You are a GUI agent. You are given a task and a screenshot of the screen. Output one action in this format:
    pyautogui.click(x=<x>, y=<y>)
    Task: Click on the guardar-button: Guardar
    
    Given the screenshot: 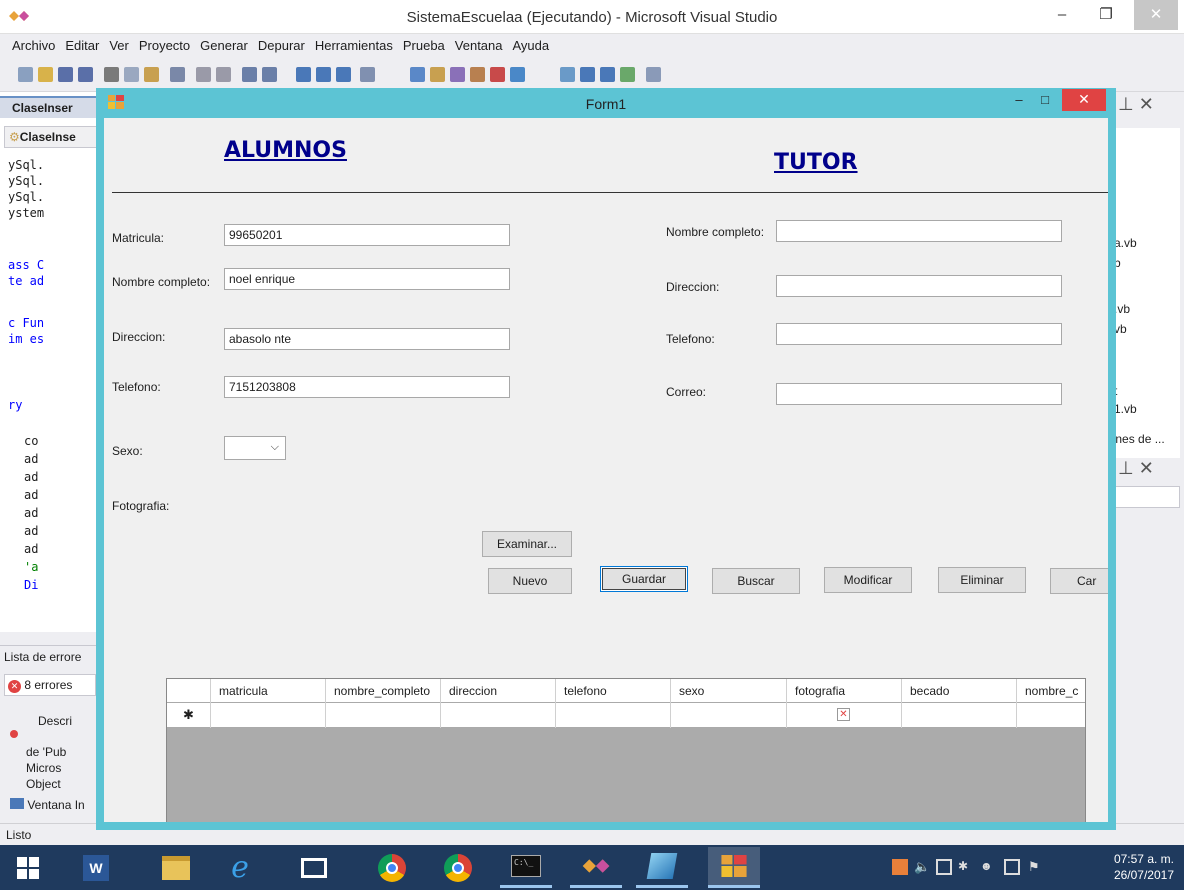 What is the action you would take?
    pyautogui.click(x=644, y=579)
    